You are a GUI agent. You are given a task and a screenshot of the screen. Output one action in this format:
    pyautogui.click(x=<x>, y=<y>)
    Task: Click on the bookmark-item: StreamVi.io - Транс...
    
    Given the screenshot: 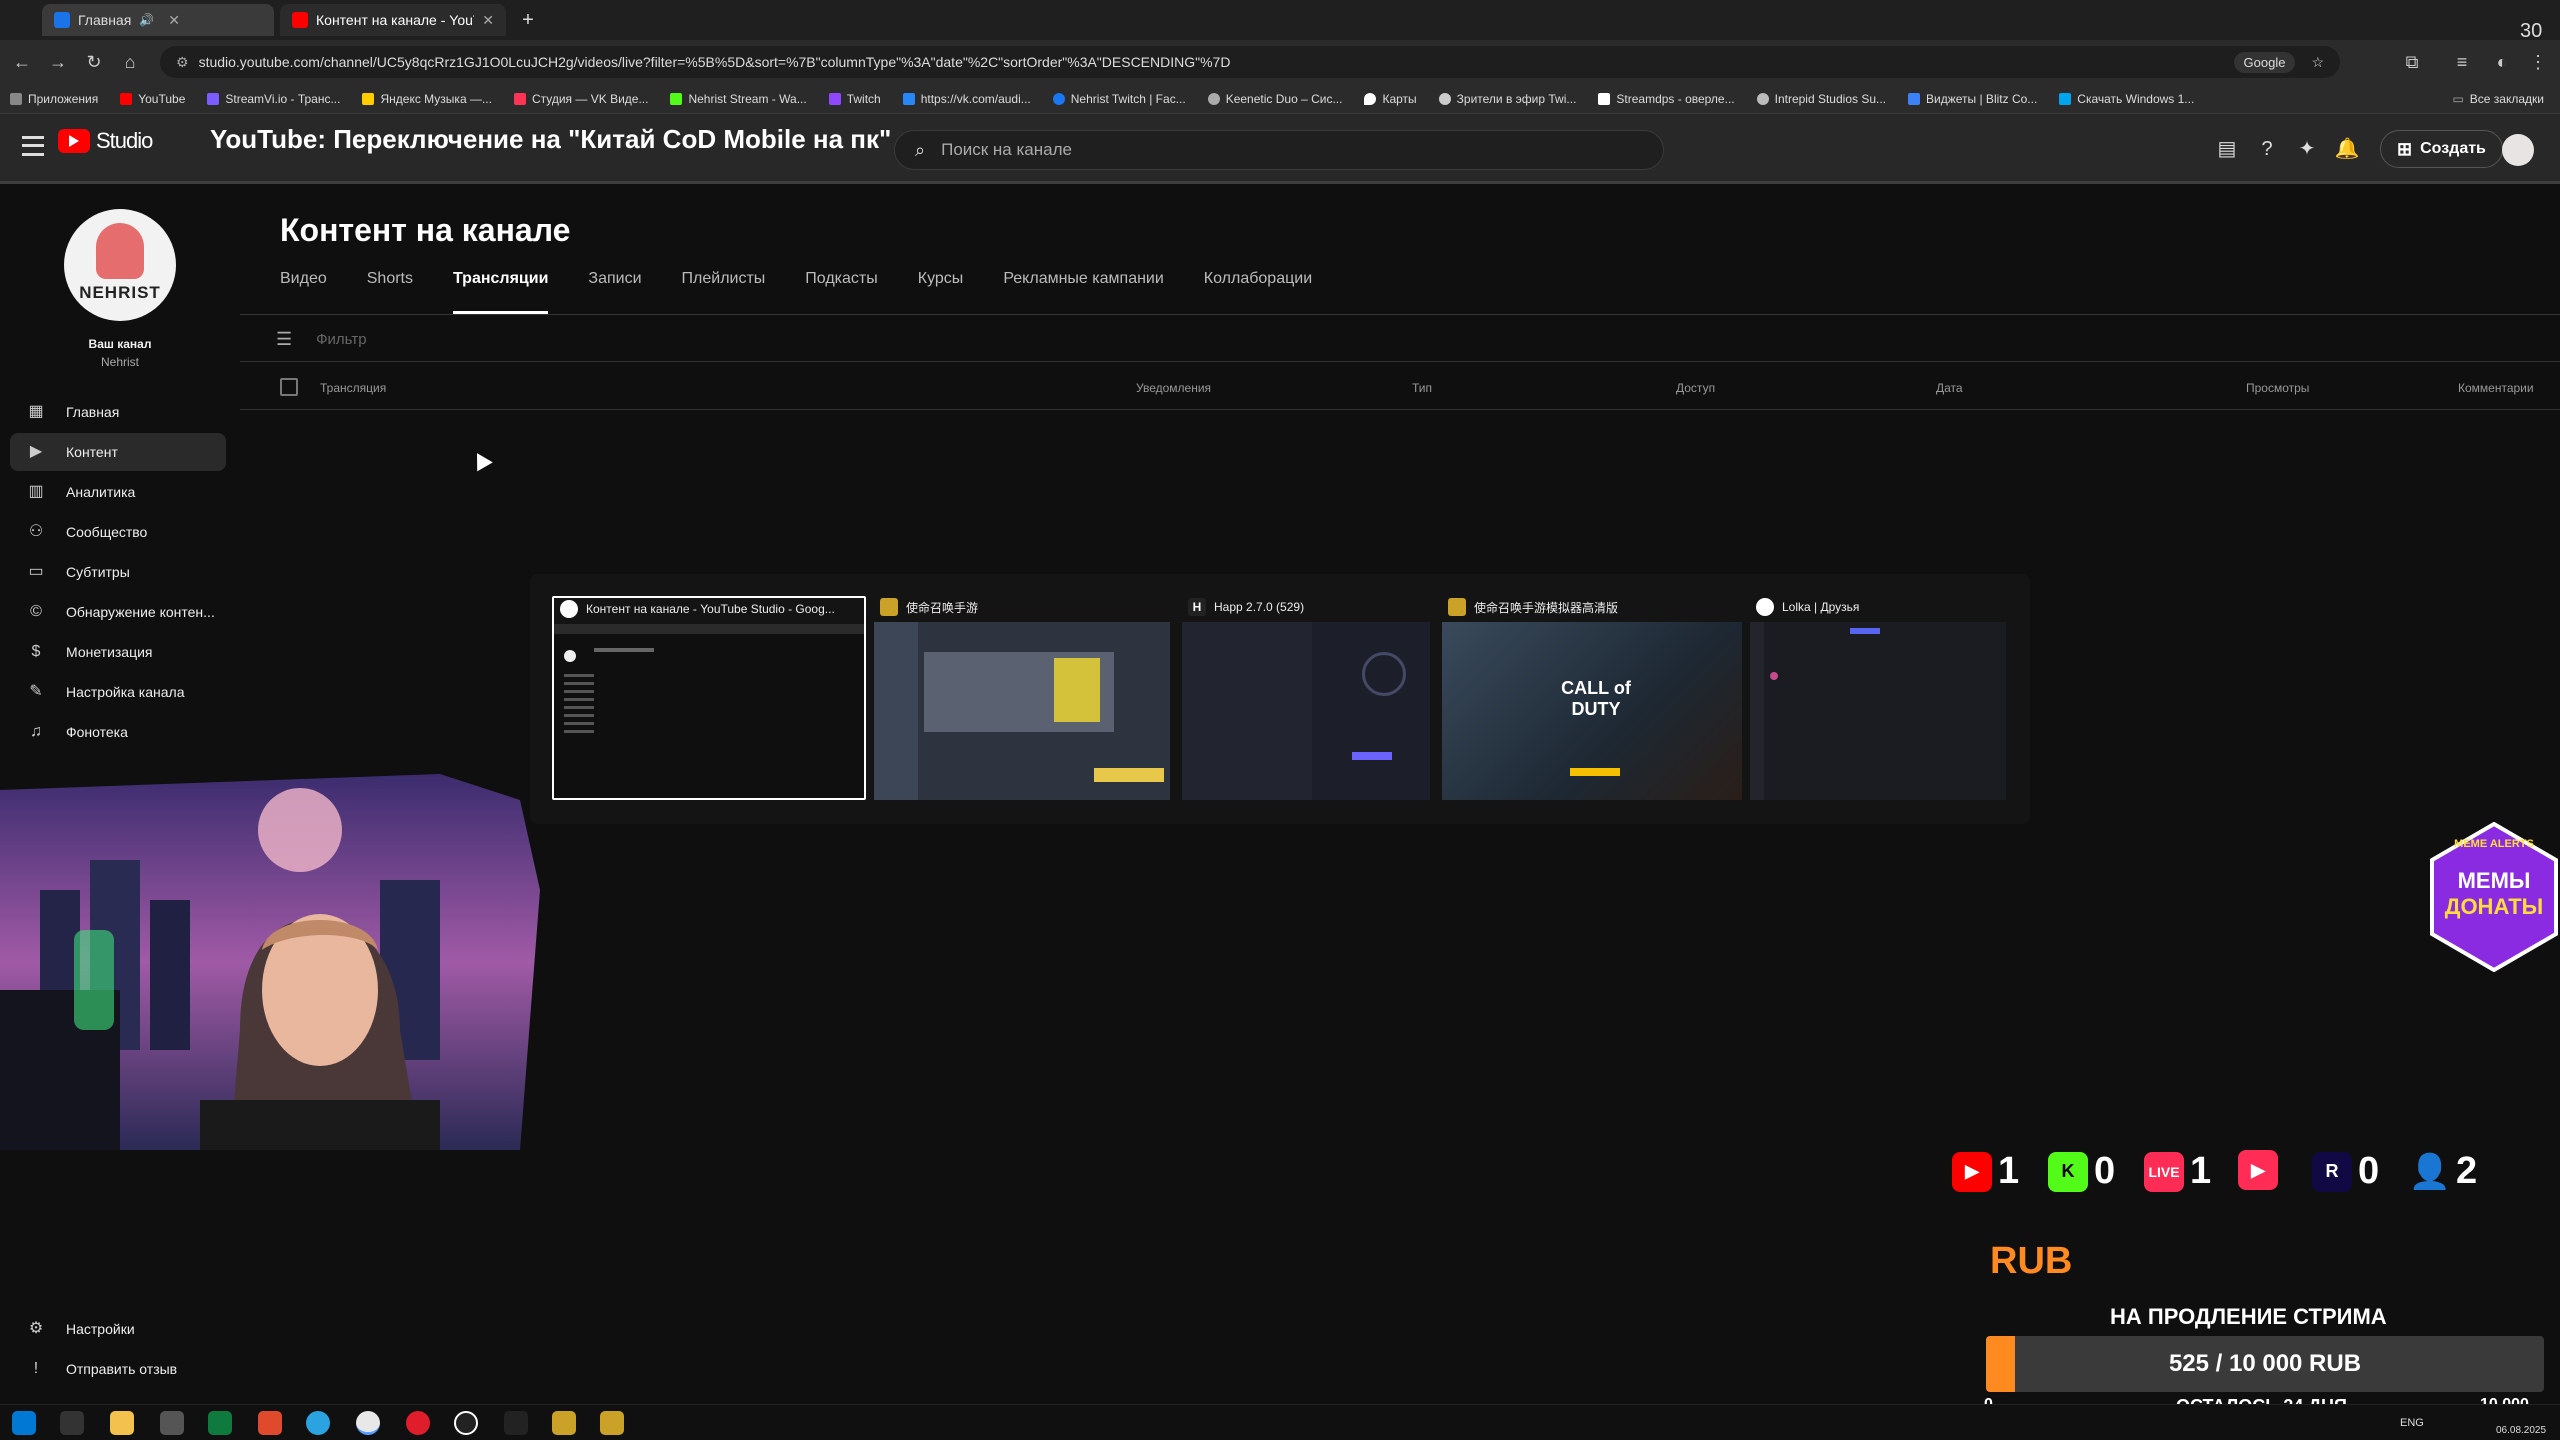 What is the action you would take?
    pyautogui.click(x=273, y=99)
    